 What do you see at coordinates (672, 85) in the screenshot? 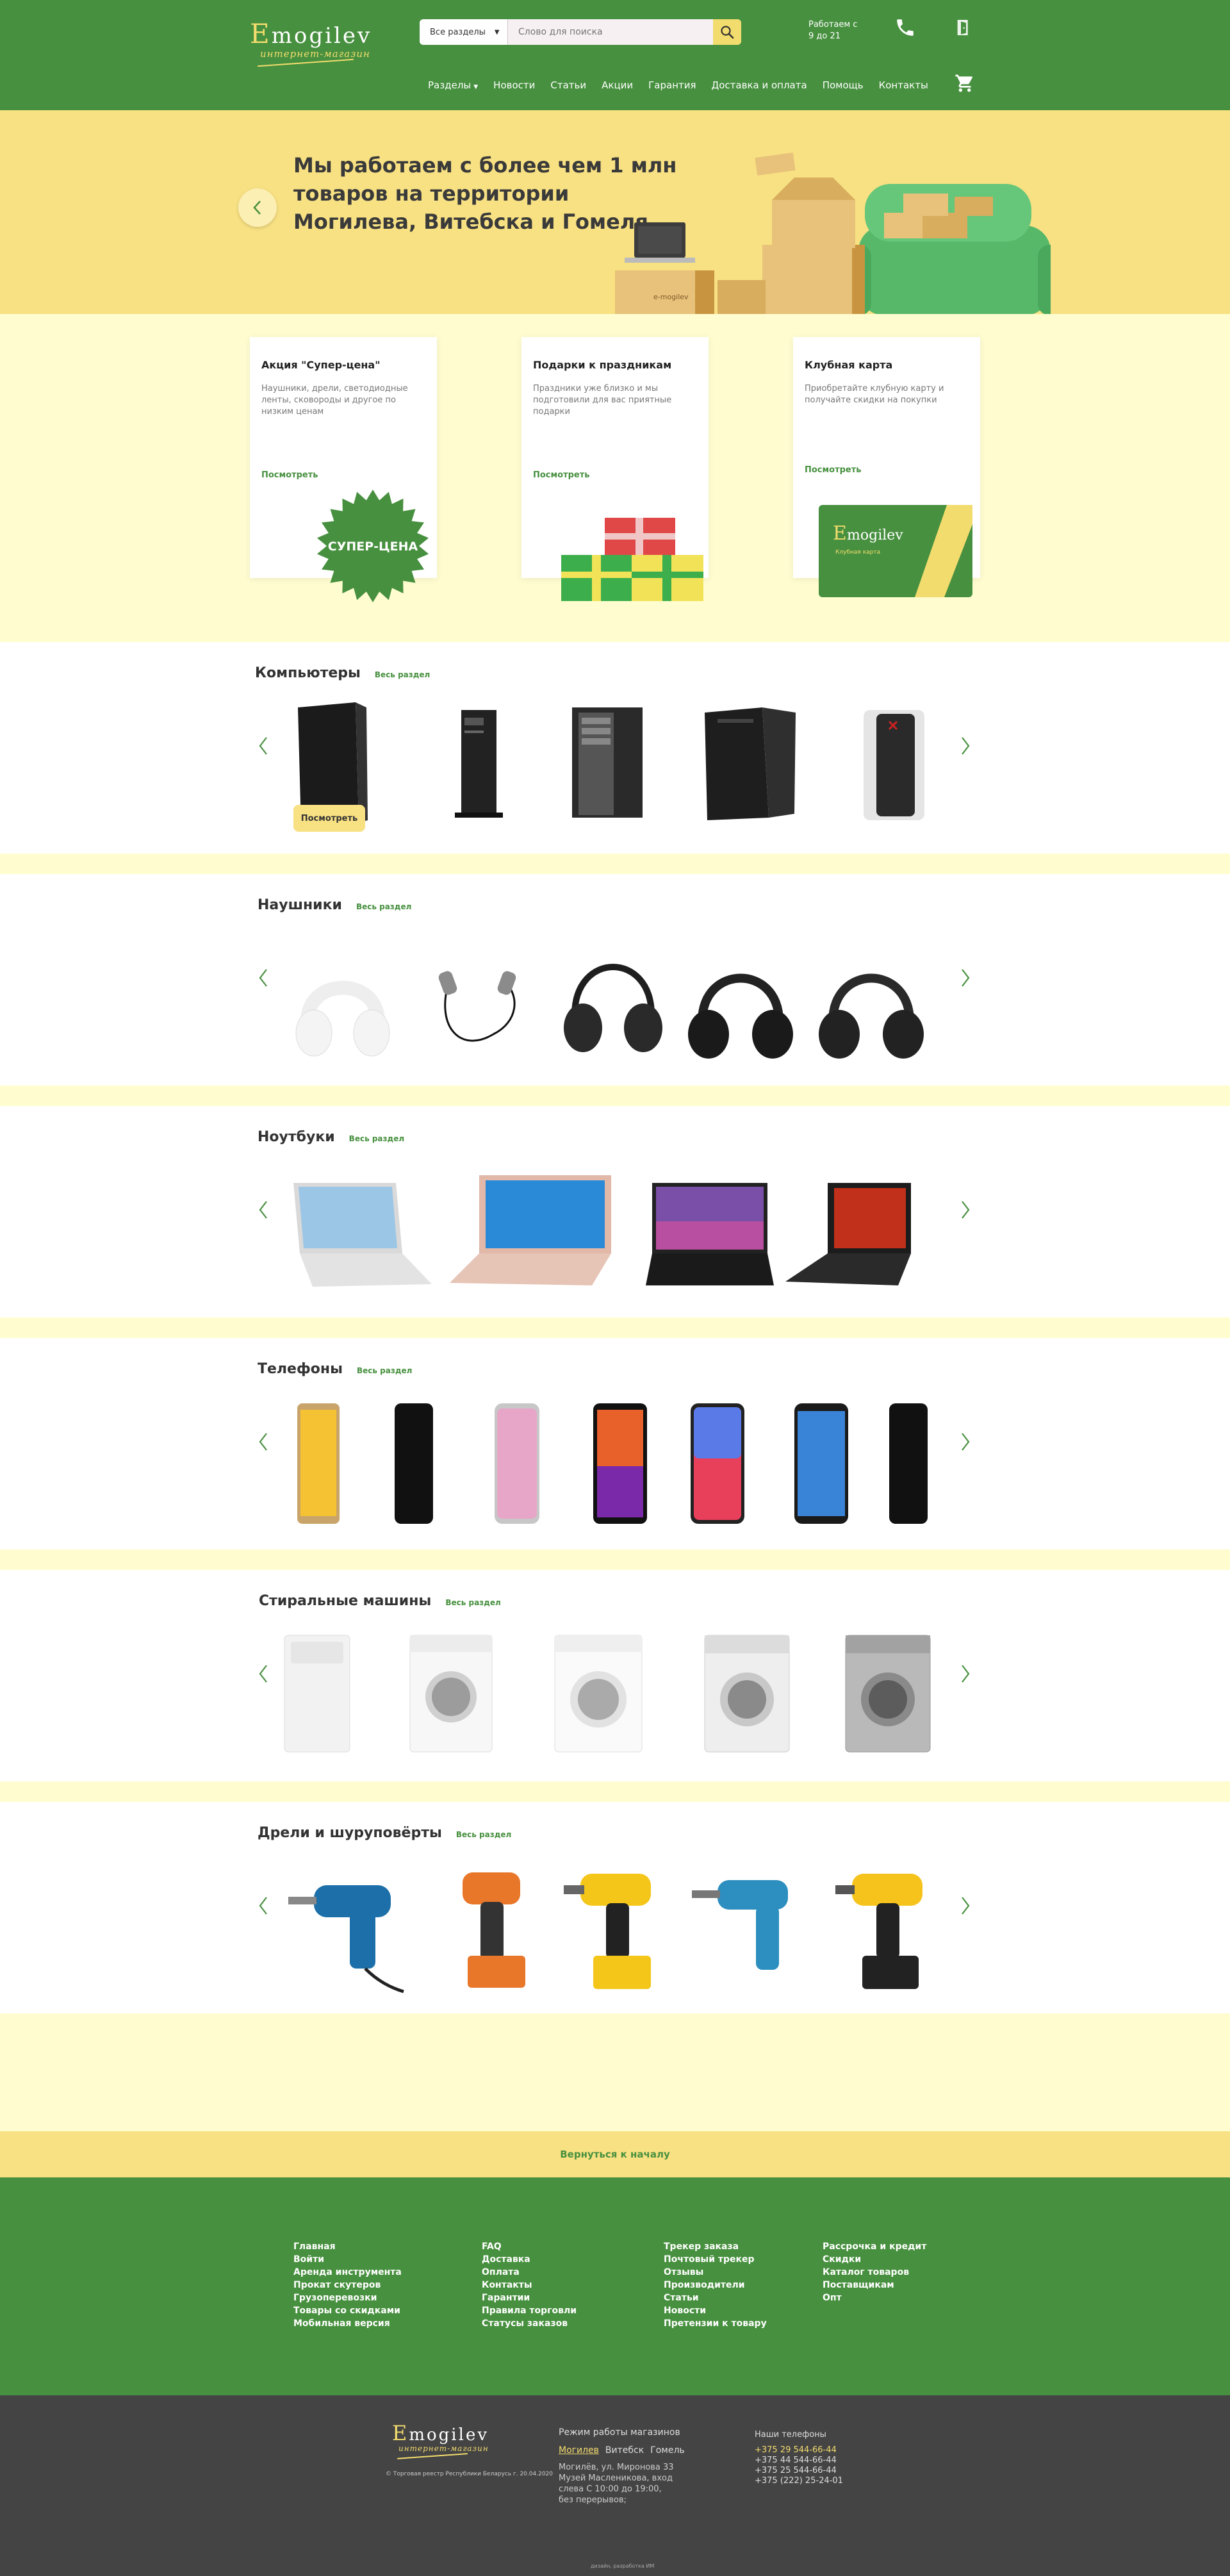
I see `nav-item-warranty: Гарантия` at bounding box center [672, 85].